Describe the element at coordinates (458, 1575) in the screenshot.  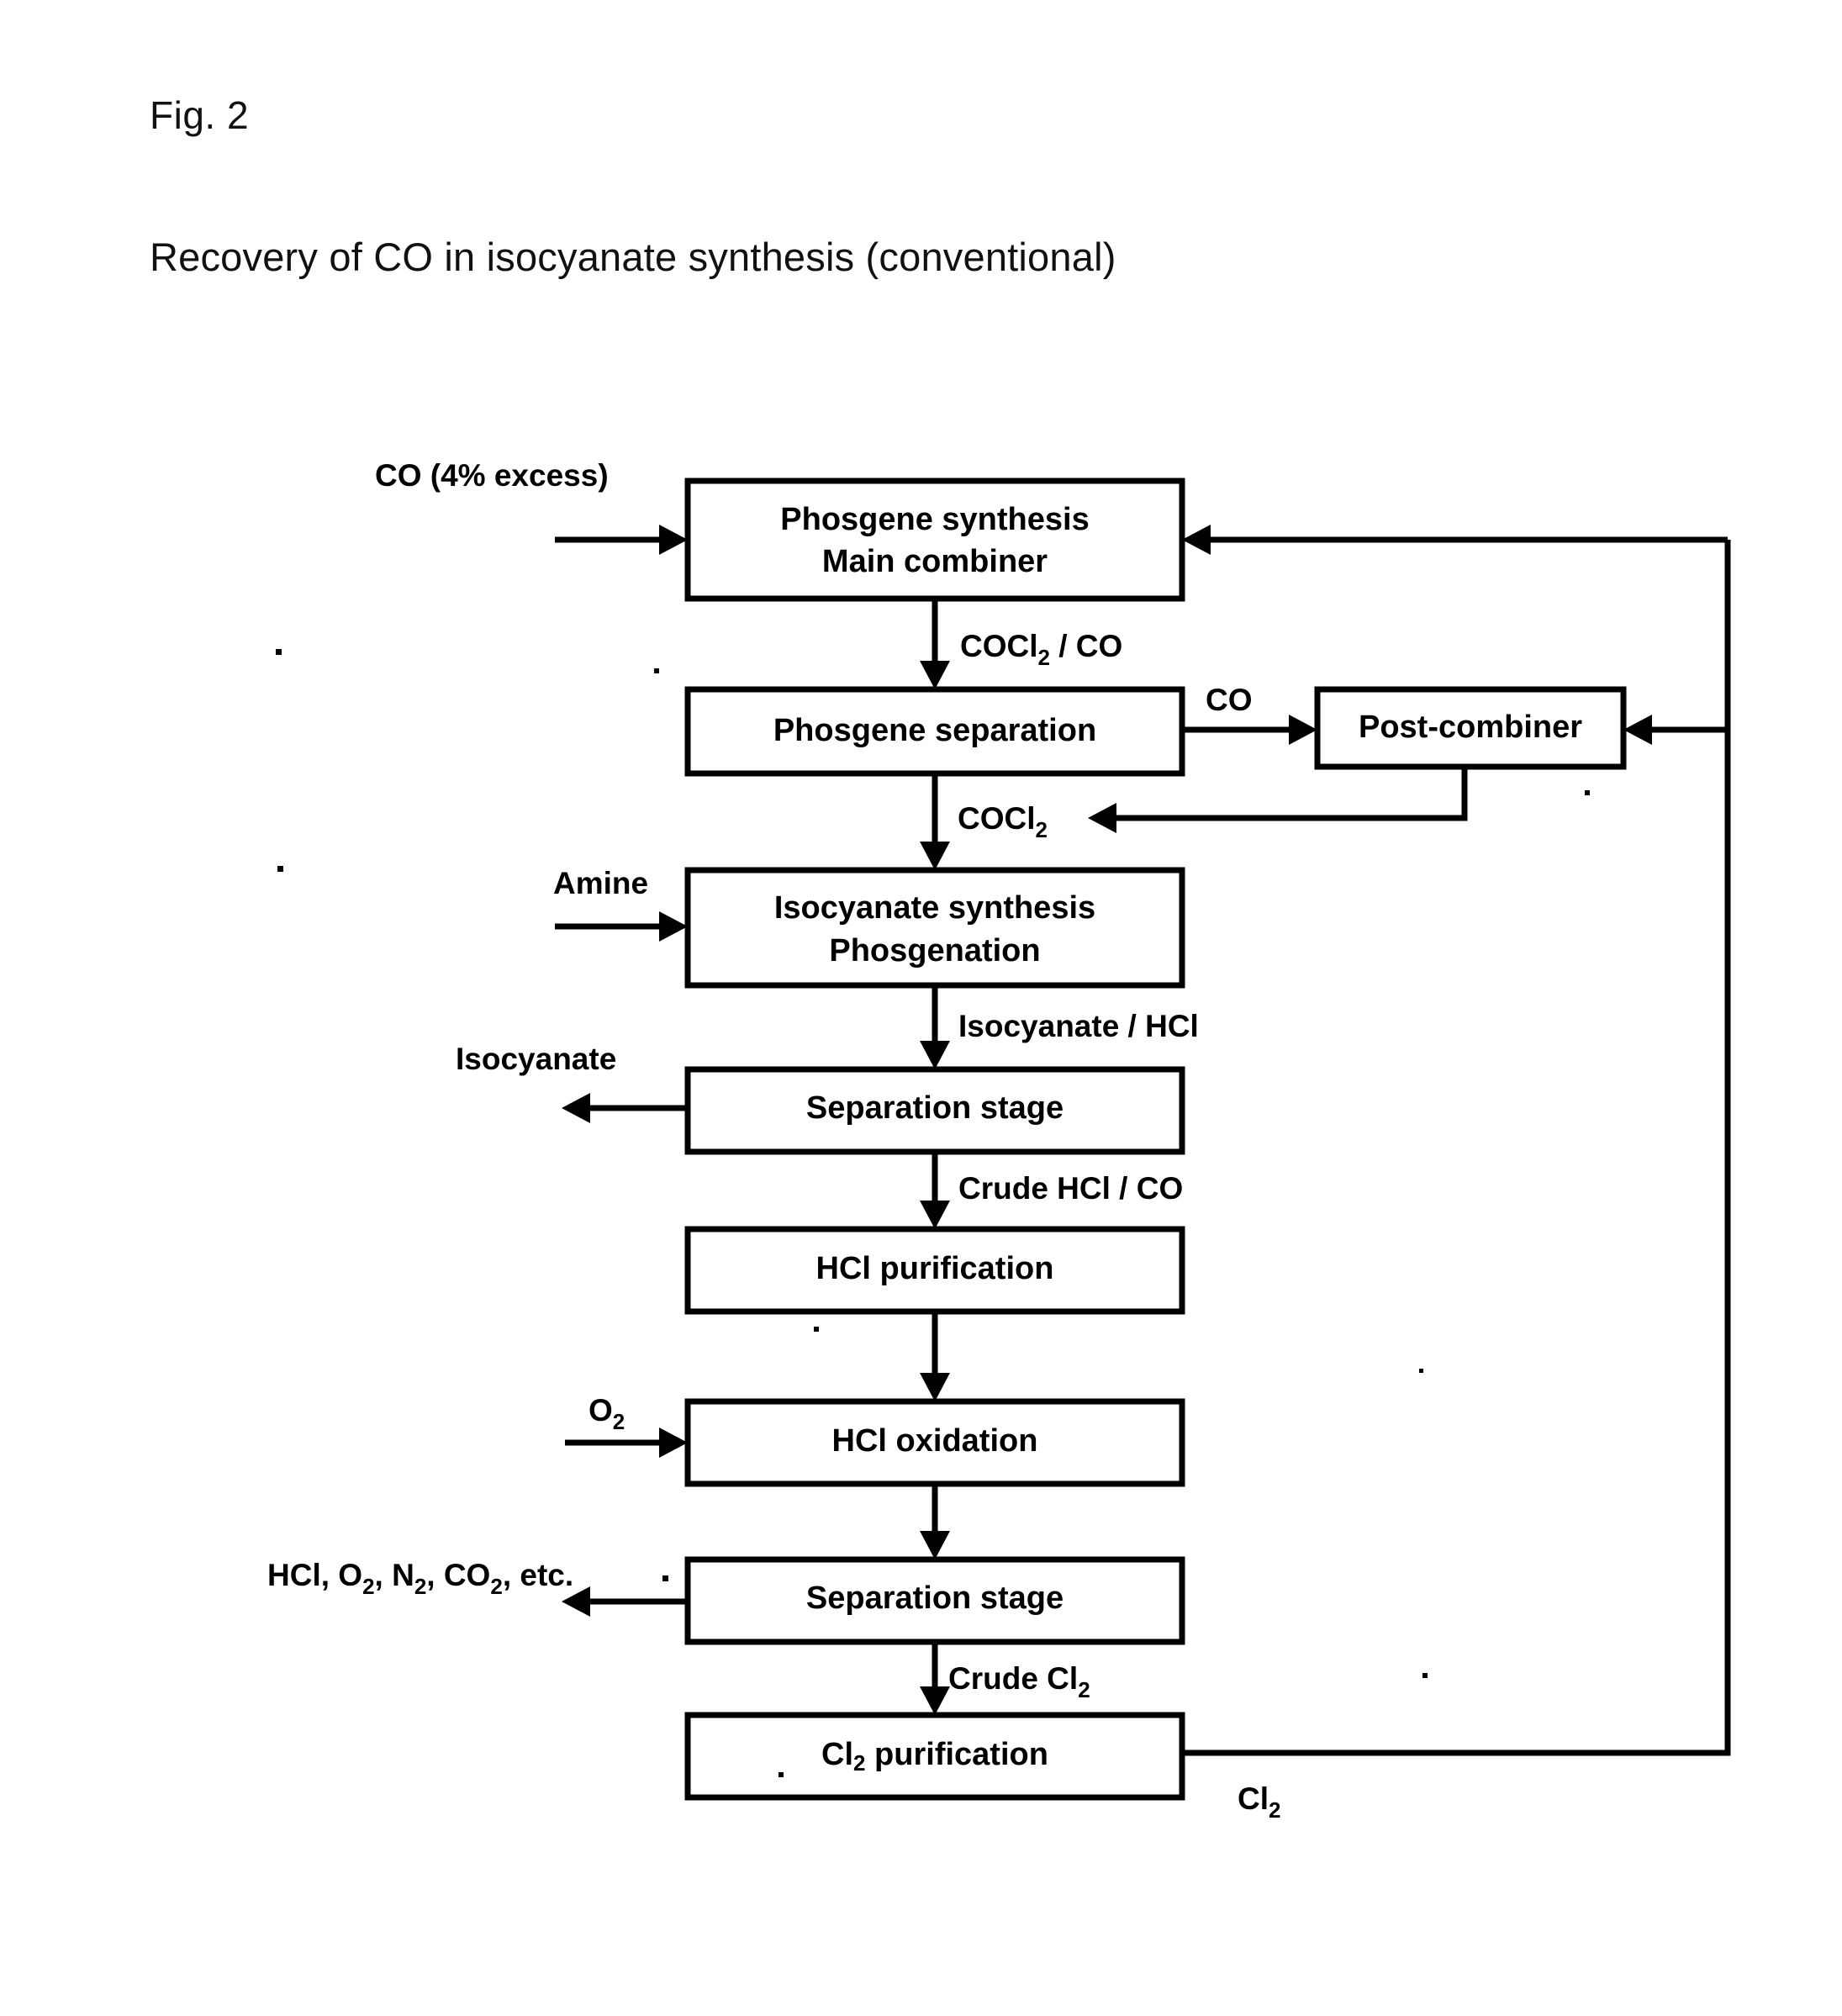
I see `label-waste-co: , CO` at that location.